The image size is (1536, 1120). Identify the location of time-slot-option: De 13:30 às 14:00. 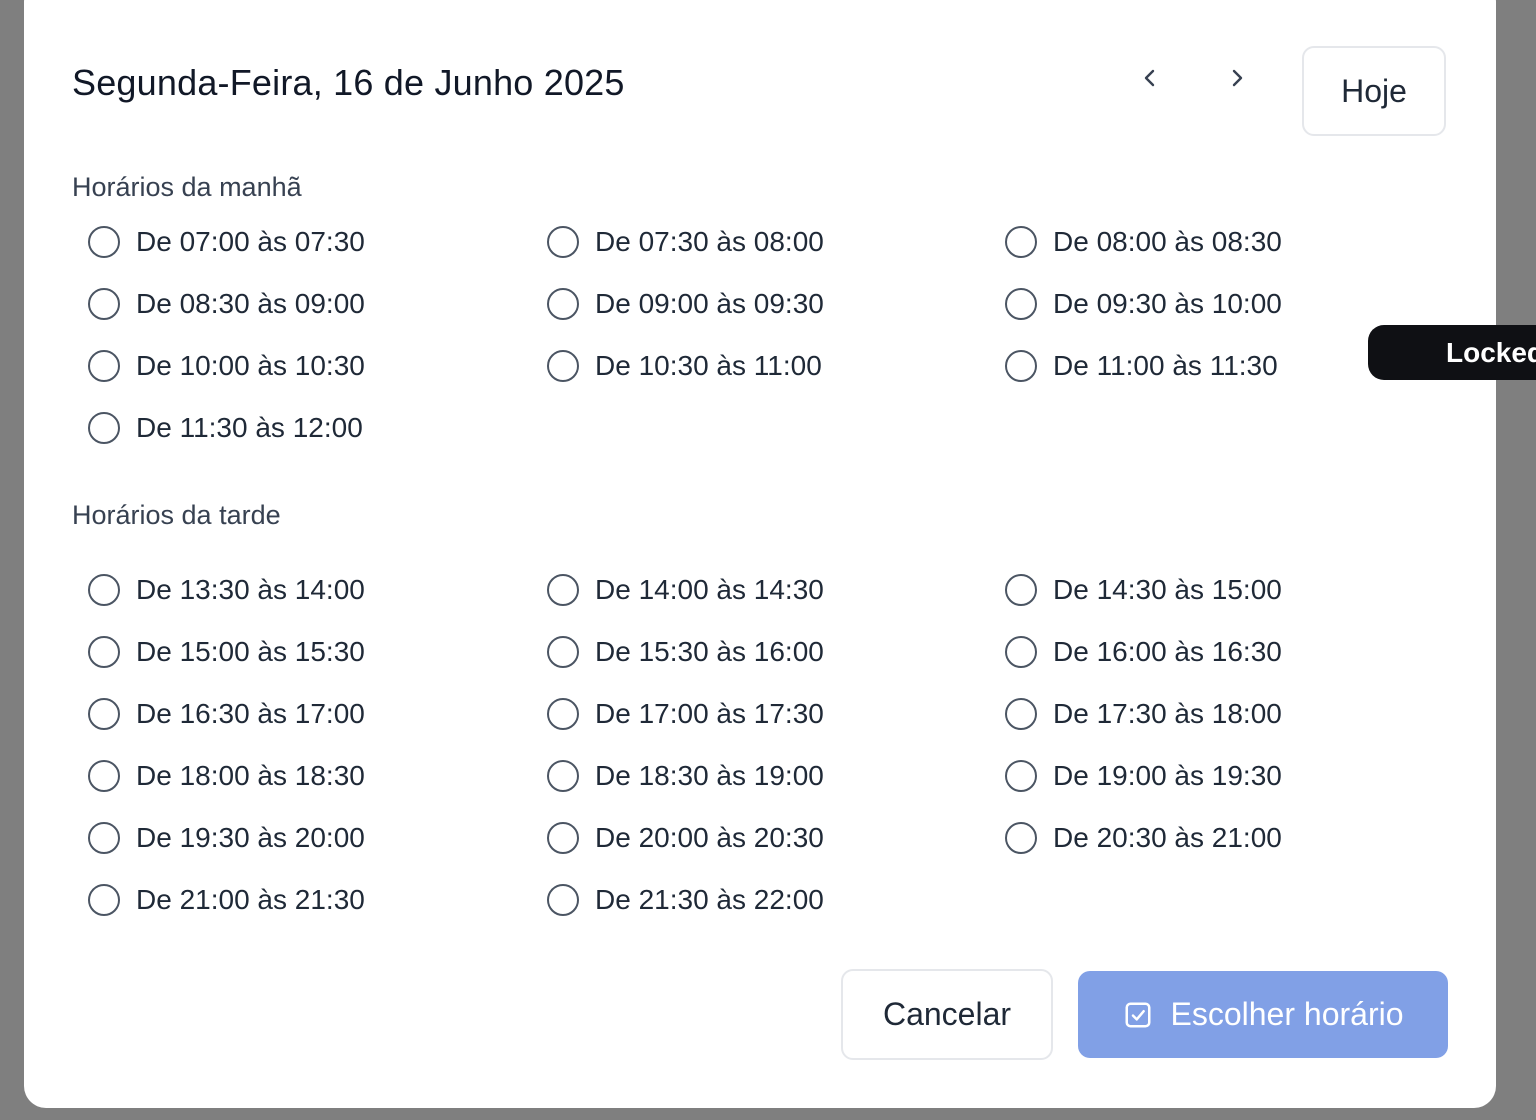
(317, 590).